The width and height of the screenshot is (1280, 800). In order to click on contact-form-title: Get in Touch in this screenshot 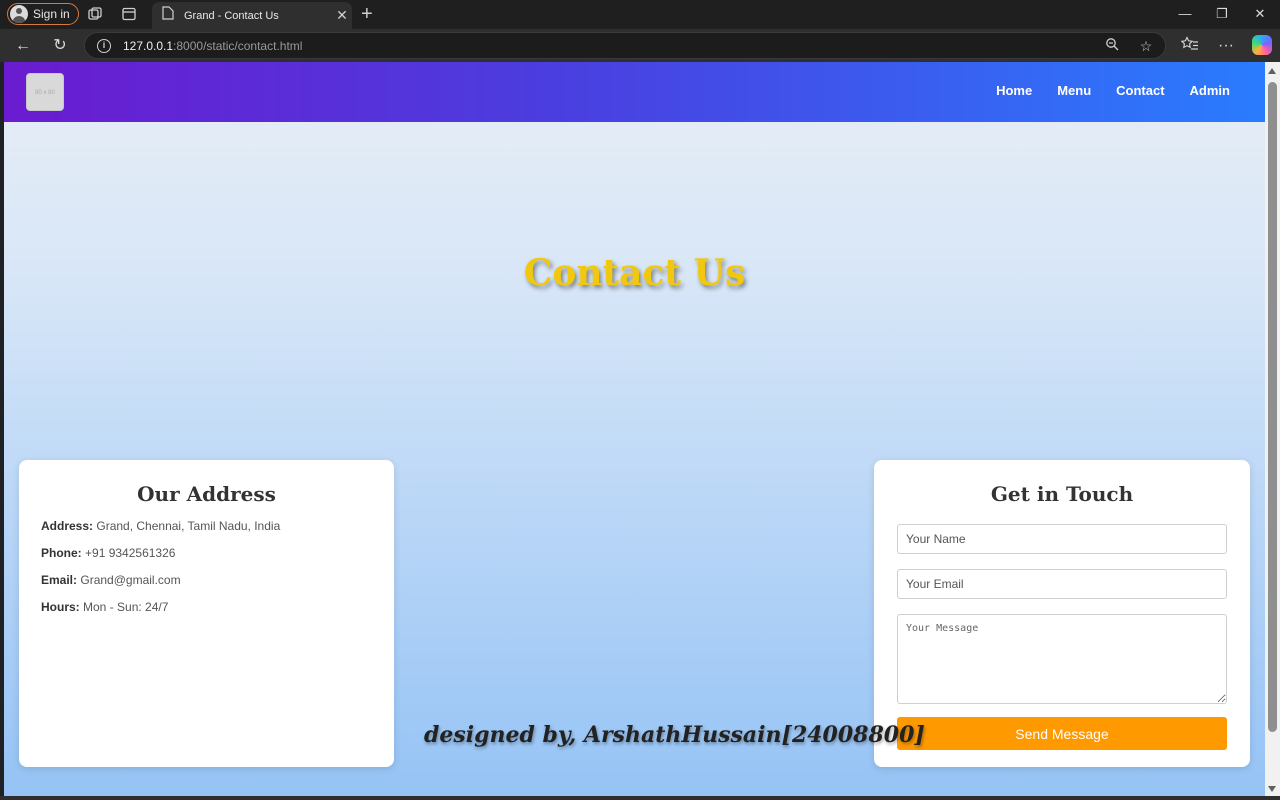, I will do `click(1062, 494)`.